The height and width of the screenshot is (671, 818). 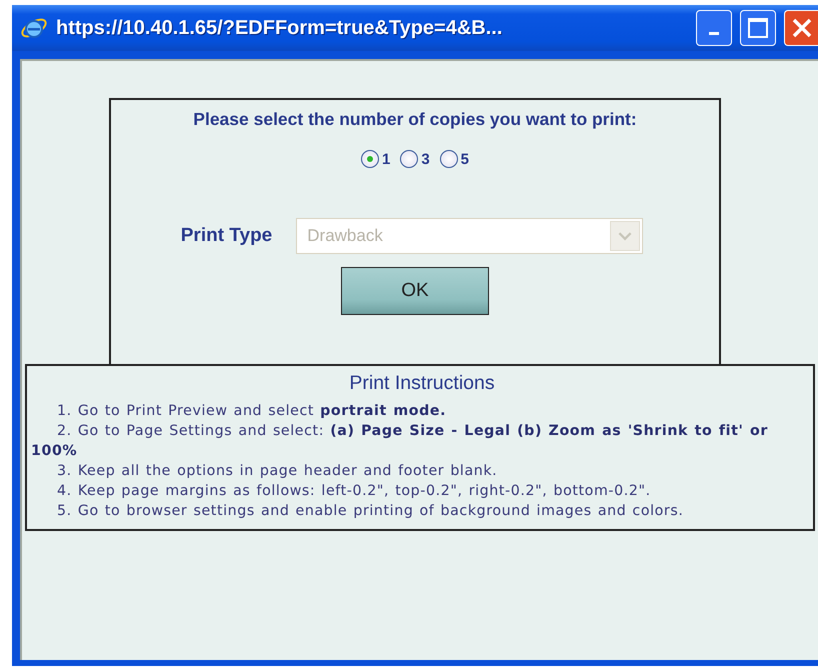 What do you see at coordinates (415, 291) in the screenshot?
I see `ok-button: OK` at bounding box center [415, 291].